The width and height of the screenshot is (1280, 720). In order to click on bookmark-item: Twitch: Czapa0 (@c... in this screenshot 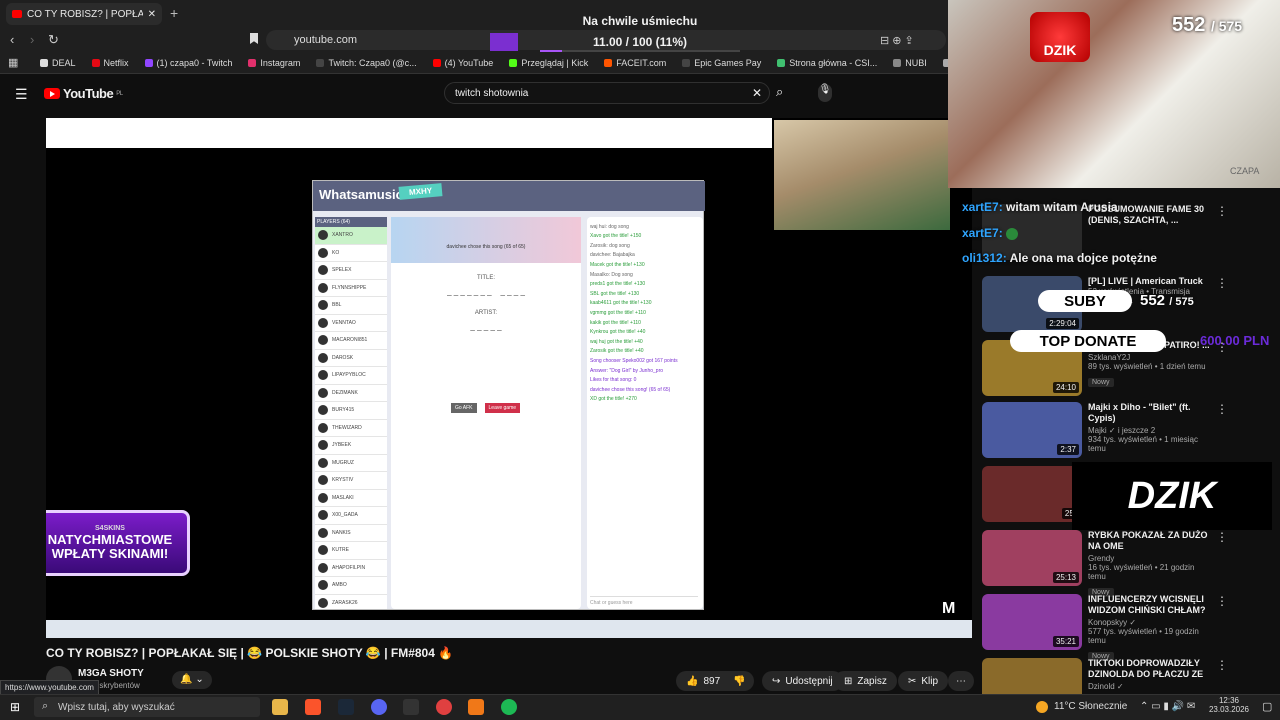, I will do `click(366, 63)`.